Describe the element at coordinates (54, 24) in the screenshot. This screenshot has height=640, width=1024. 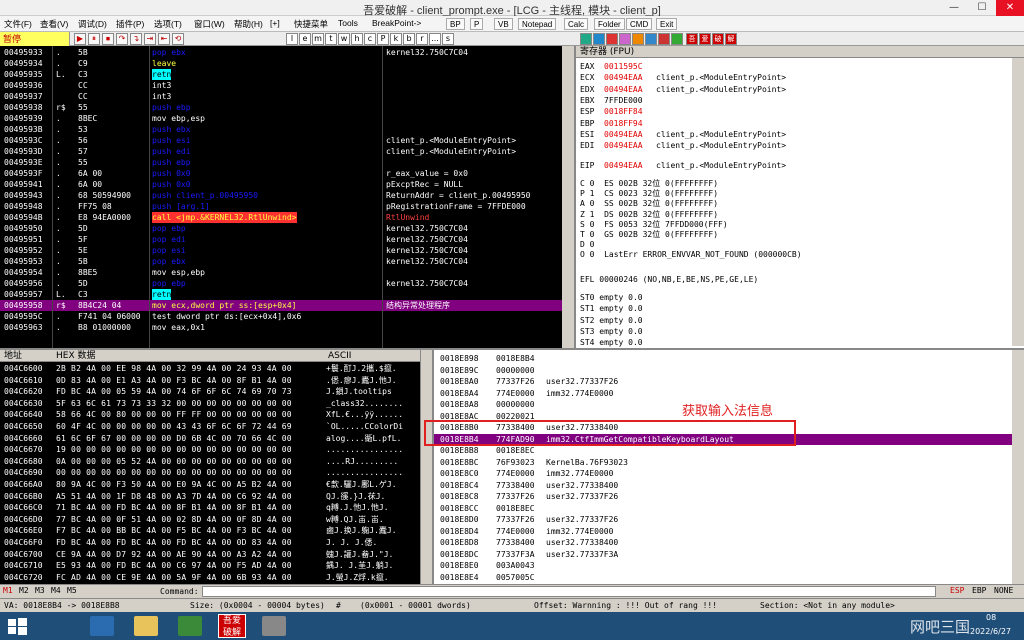
I see `menu-item-1: 查看(V)` at that location.